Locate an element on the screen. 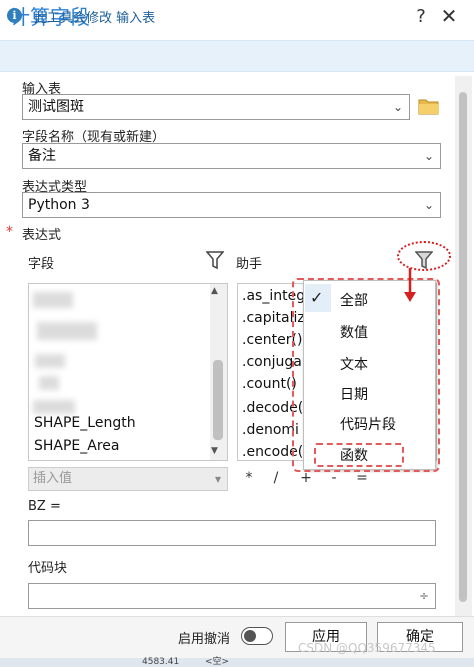 Image resolution: width=474 pixels, height=667 pixels. scroll-up-icon: ▲ is located at coordinates (214, 291).